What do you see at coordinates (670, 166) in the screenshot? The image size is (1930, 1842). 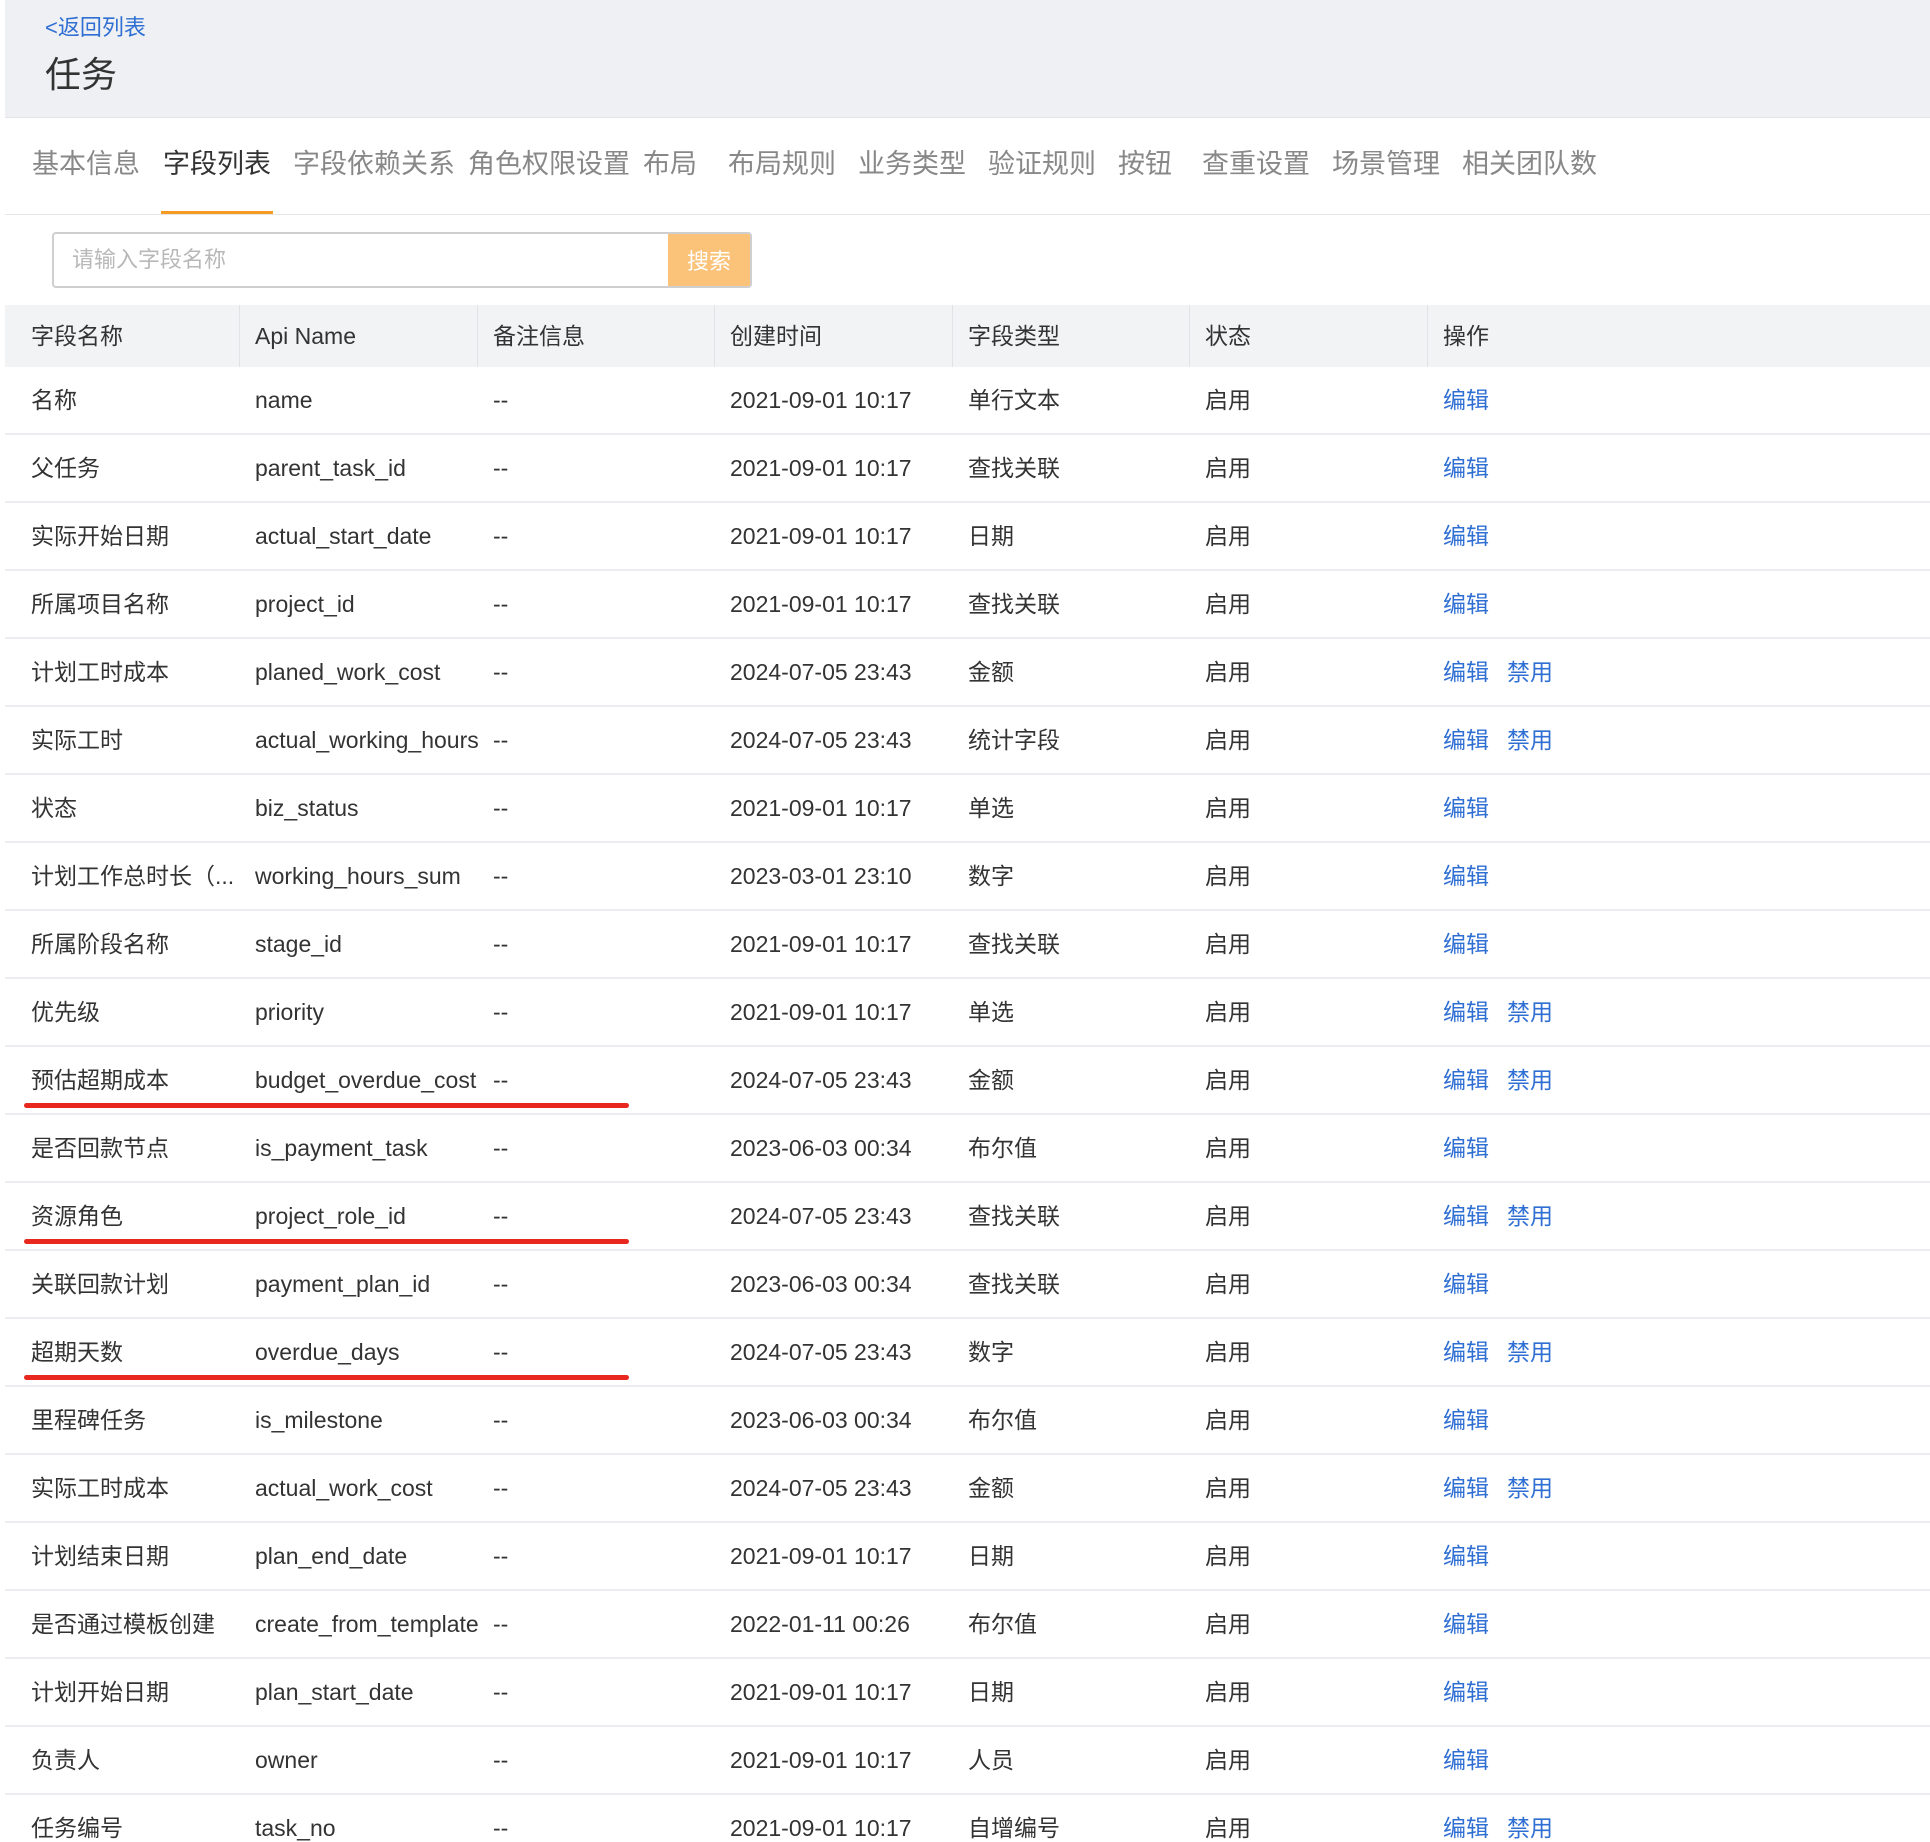 I see `tab-5: 布局` at bounding box center [670, 166].